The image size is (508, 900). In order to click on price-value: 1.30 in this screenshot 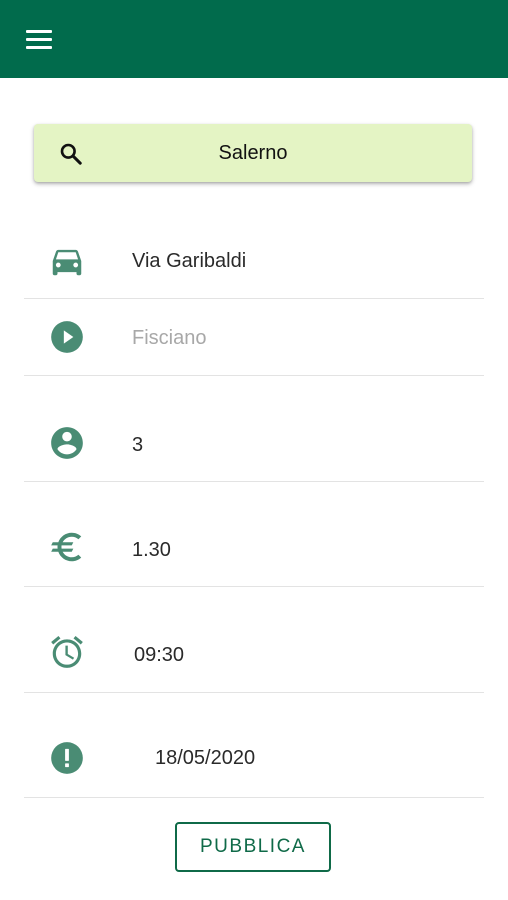, I will do `click(151, 550)`.